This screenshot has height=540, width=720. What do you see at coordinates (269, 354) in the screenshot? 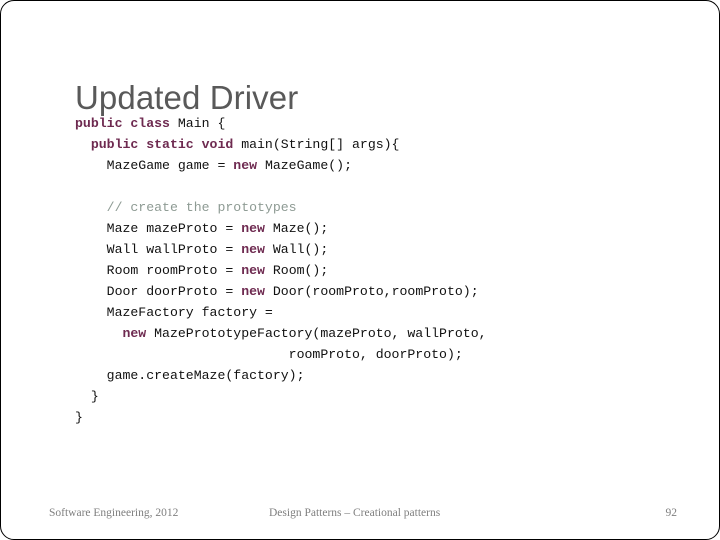
I see `code-token-plain: roomProto, doorProto);` at bounding box center [269, 354].